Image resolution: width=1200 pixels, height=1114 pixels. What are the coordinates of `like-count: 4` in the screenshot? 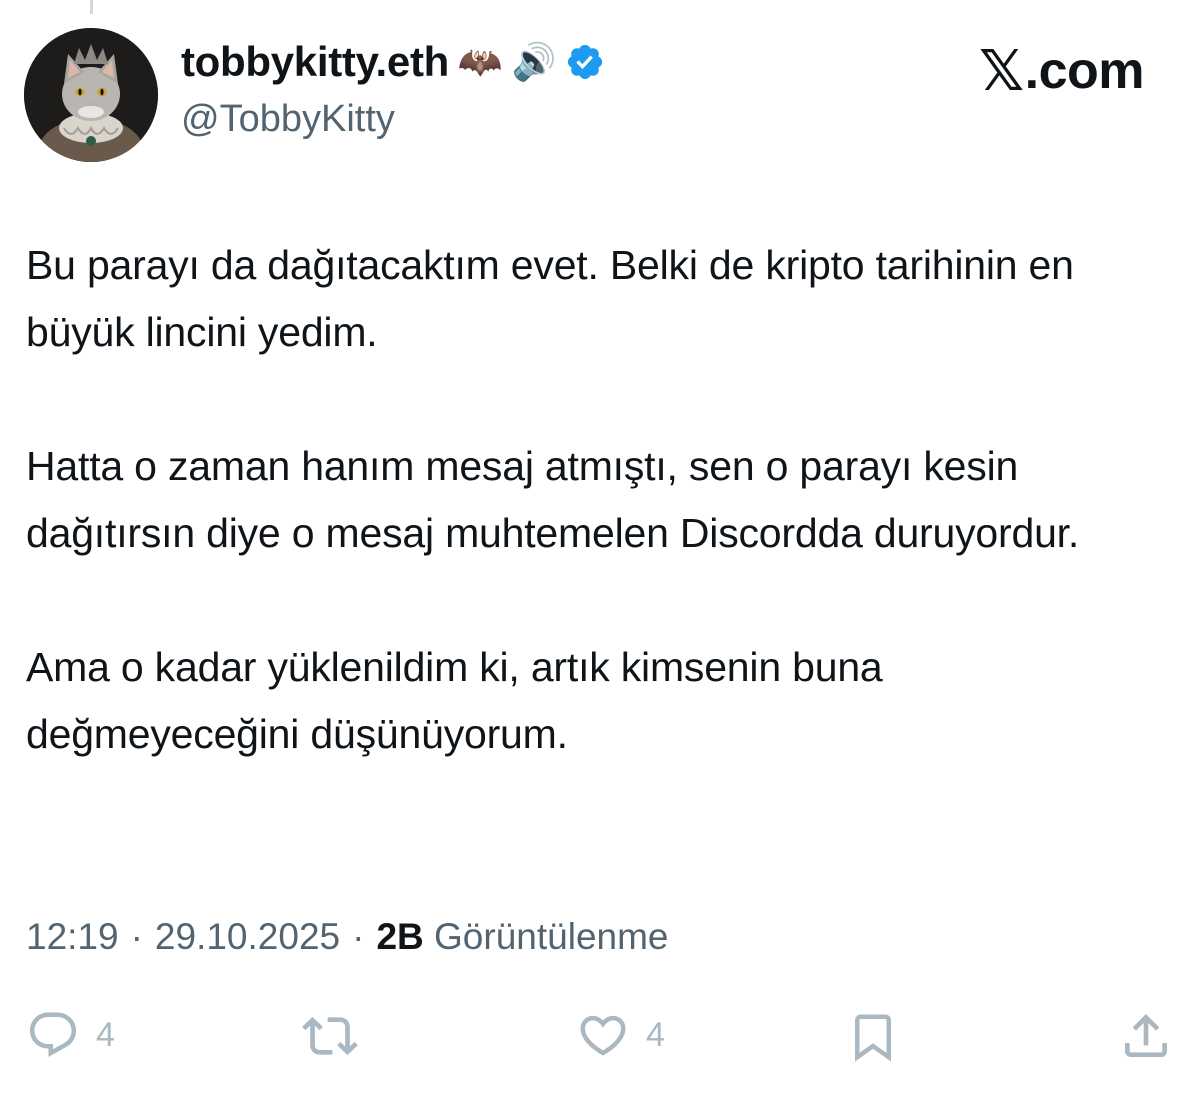 It's located at (655, 1034).